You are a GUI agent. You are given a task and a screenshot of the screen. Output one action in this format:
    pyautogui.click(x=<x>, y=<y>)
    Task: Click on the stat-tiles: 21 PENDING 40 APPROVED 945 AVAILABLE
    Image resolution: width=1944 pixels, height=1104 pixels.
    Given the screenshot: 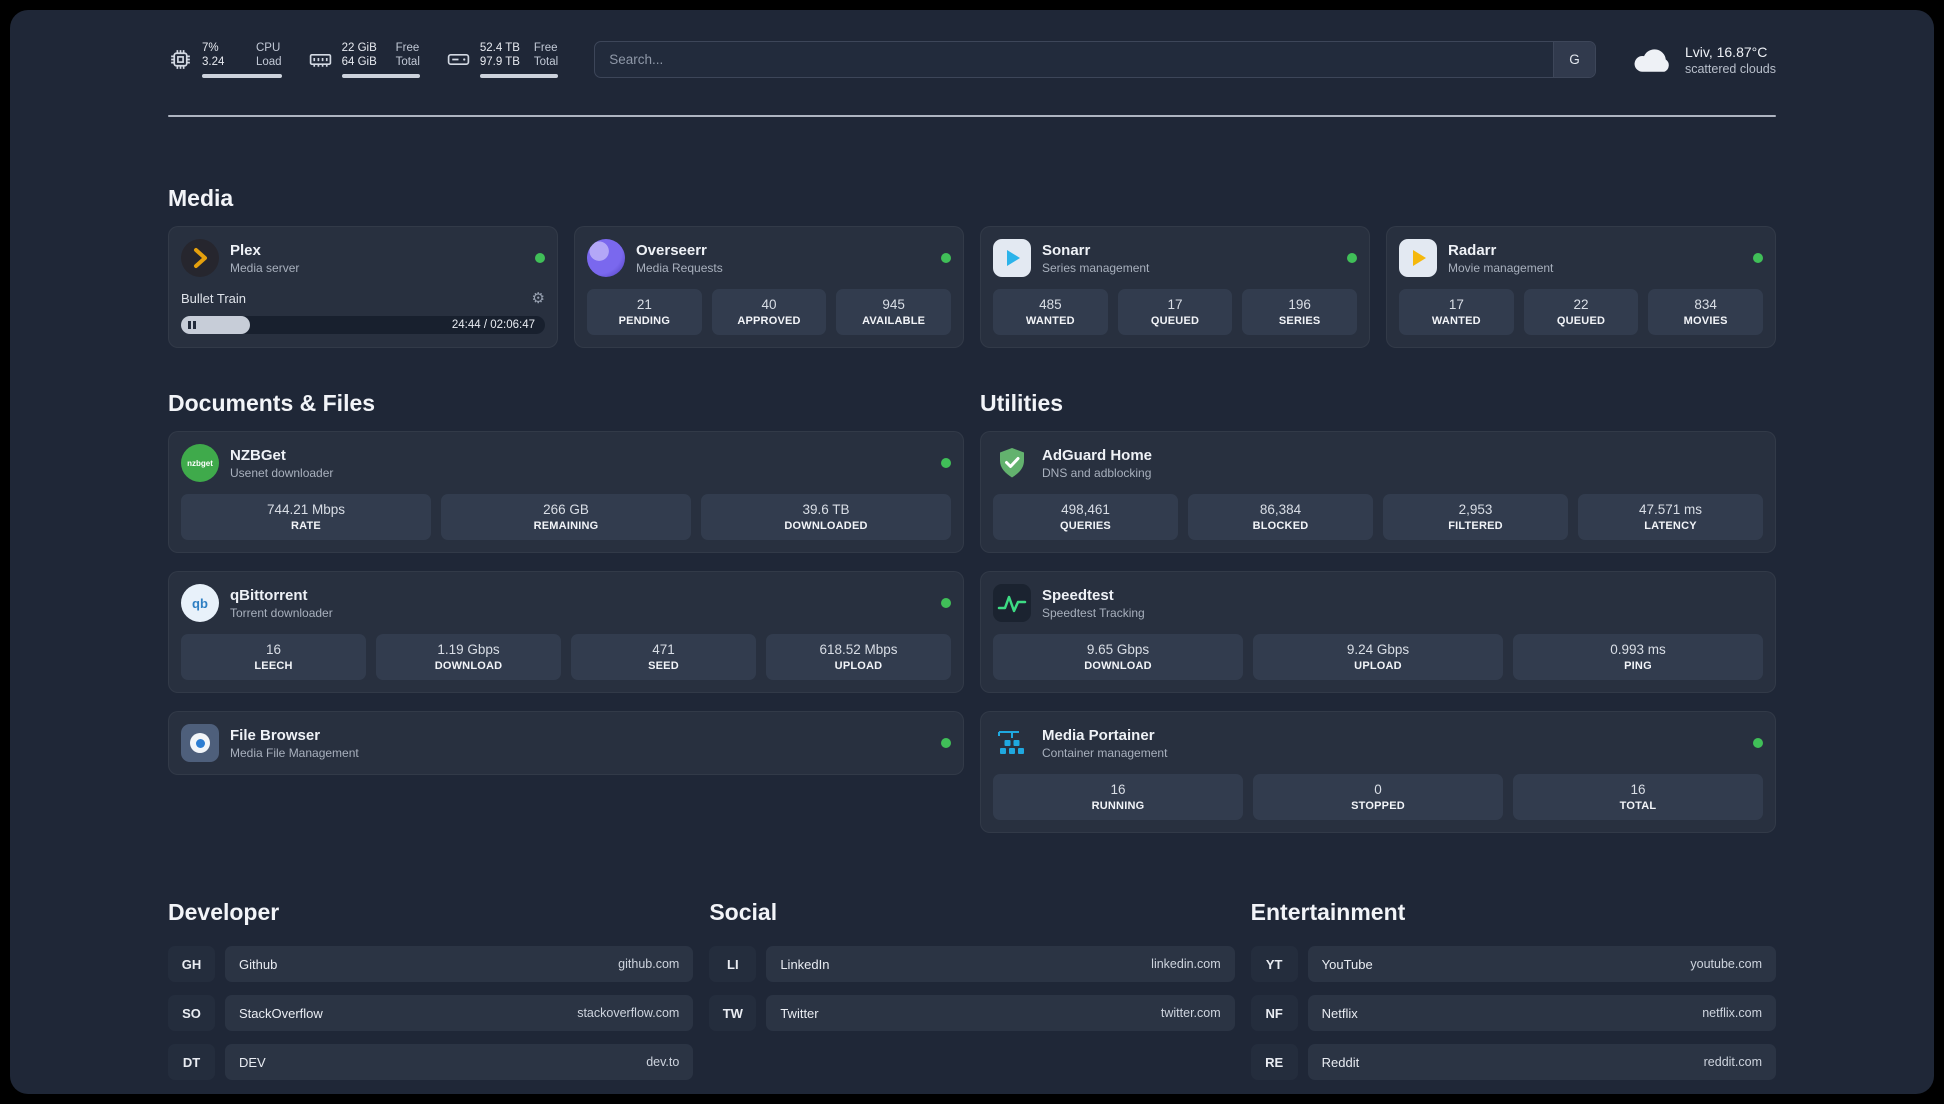 What is the action you would take?
    pyautogui.click(x=769, y=312)
    